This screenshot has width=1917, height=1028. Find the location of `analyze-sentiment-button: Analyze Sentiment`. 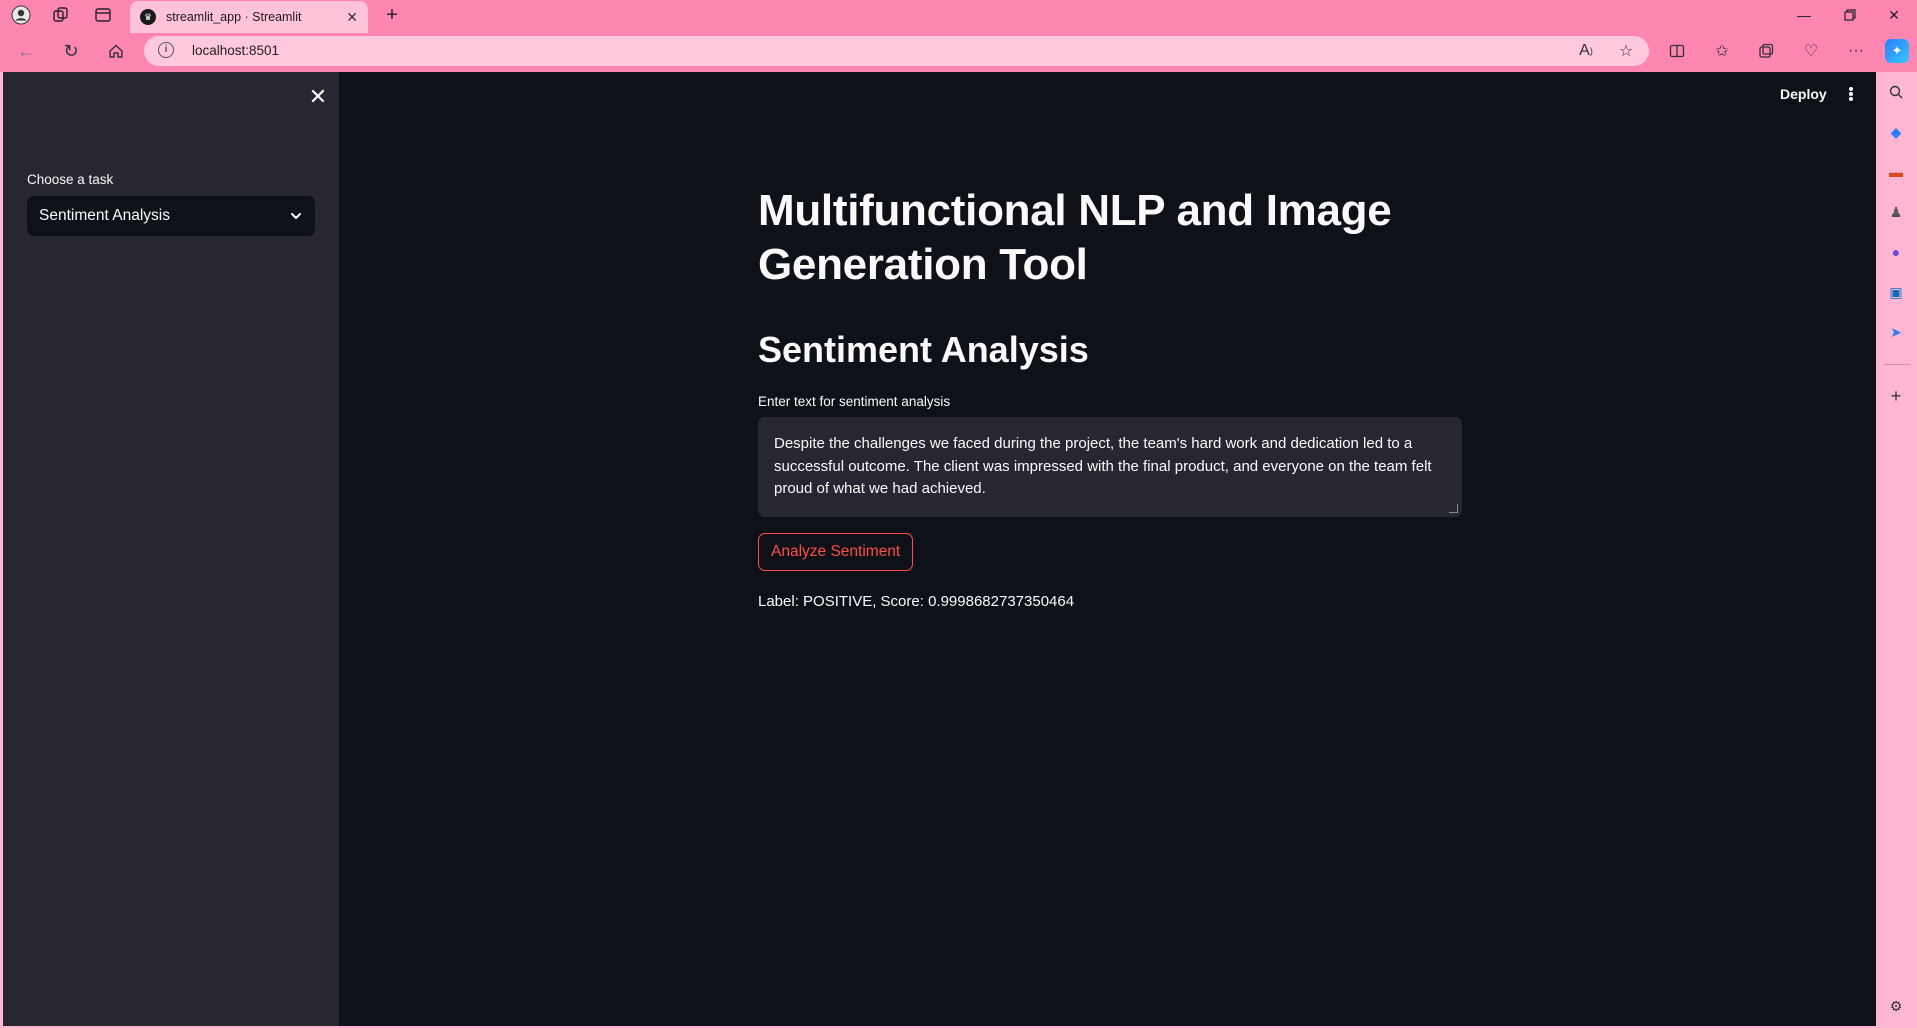

analyze-sentiment-button: Analyze Sentiment is located at coordinates (836, 552).